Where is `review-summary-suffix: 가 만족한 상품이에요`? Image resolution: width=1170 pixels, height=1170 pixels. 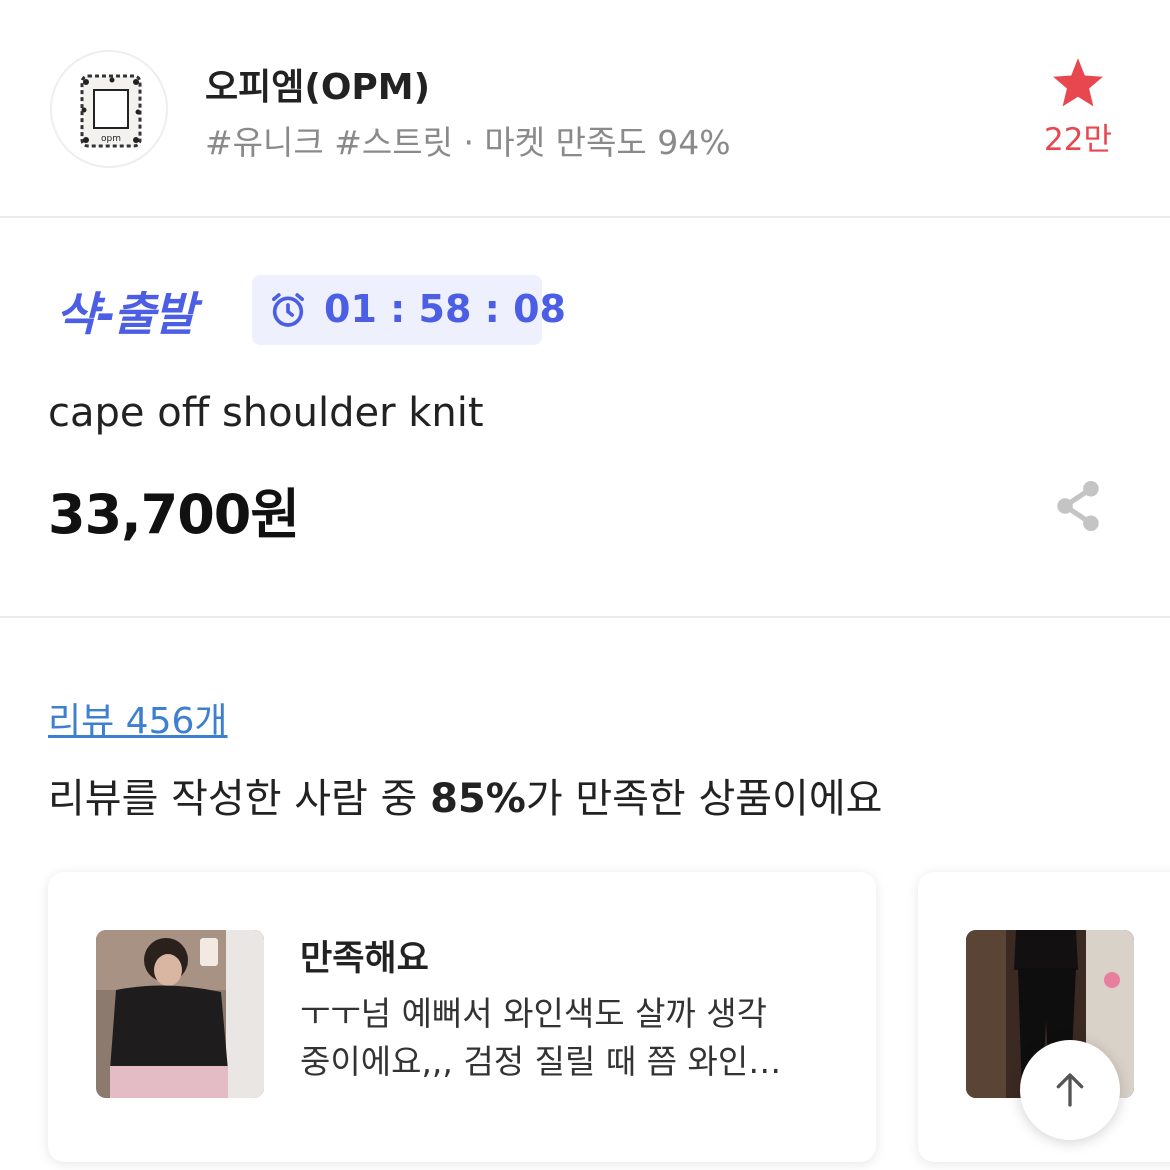
review-summary-suffix: 가 만족한 상품이에요 is located at coordinates (704, 799).